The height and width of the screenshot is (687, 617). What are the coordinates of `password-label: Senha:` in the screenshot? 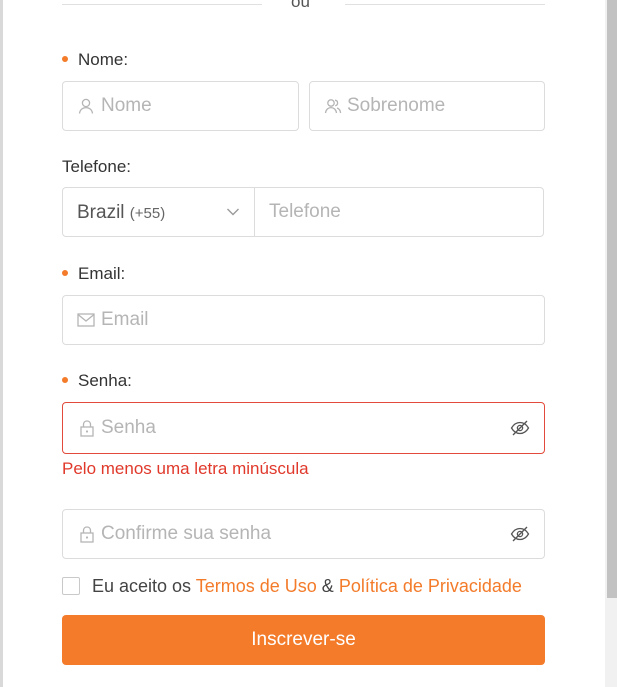 It's located at (97, 381).